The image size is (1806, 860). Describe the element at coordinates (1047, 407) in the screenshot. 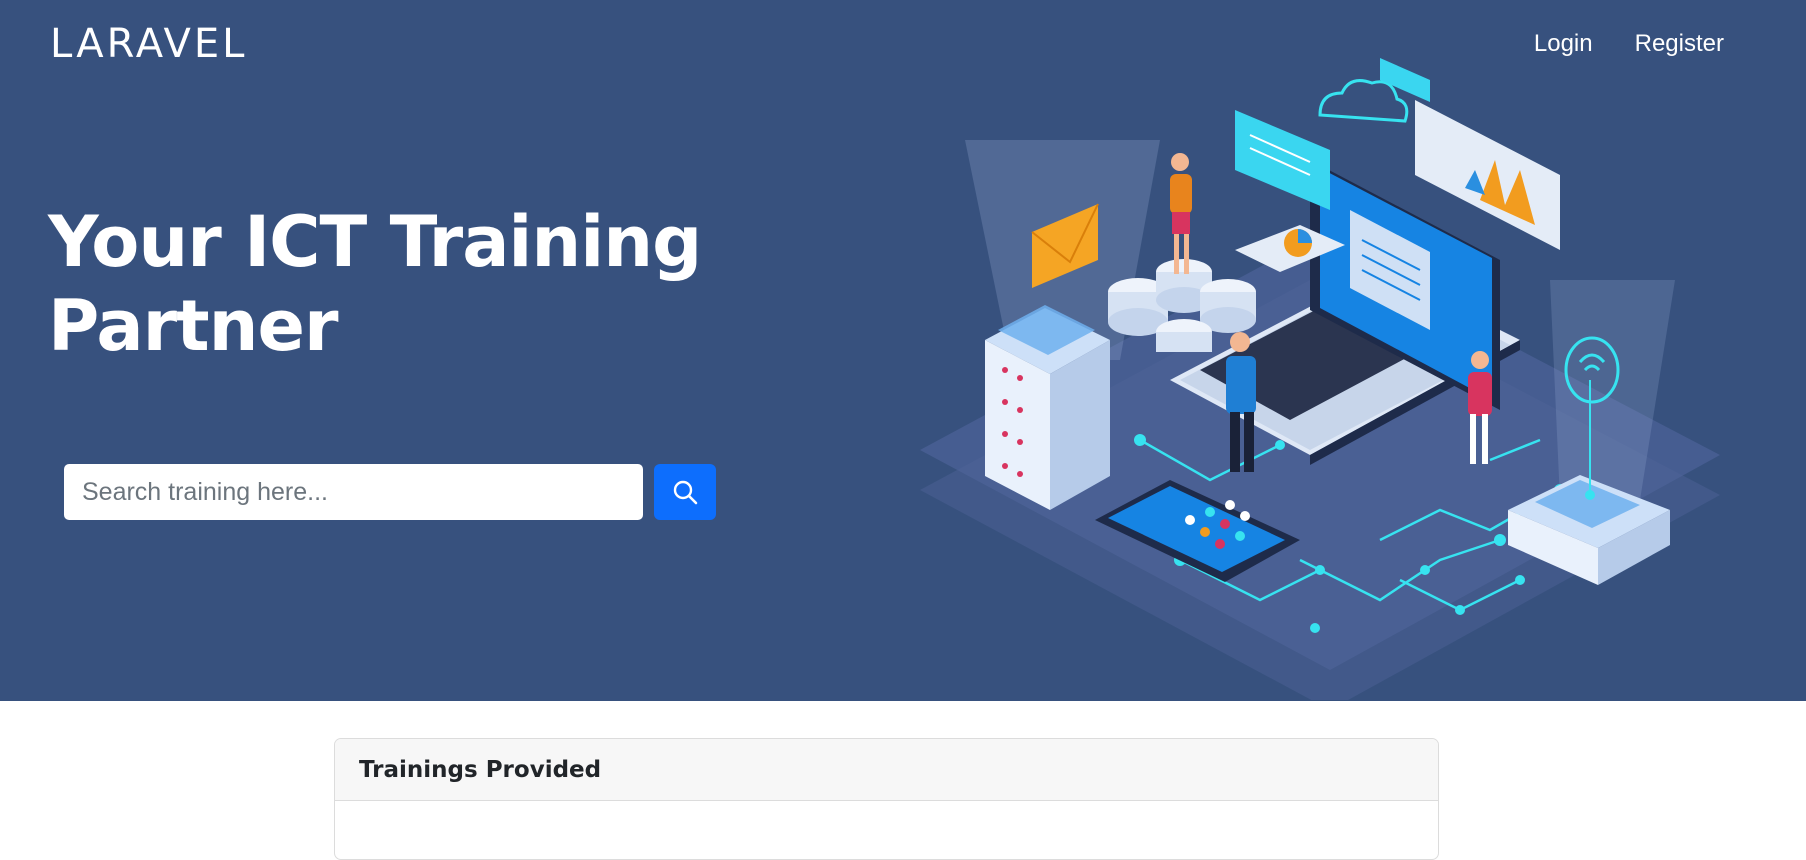

I see `server-rack-left` at that location.